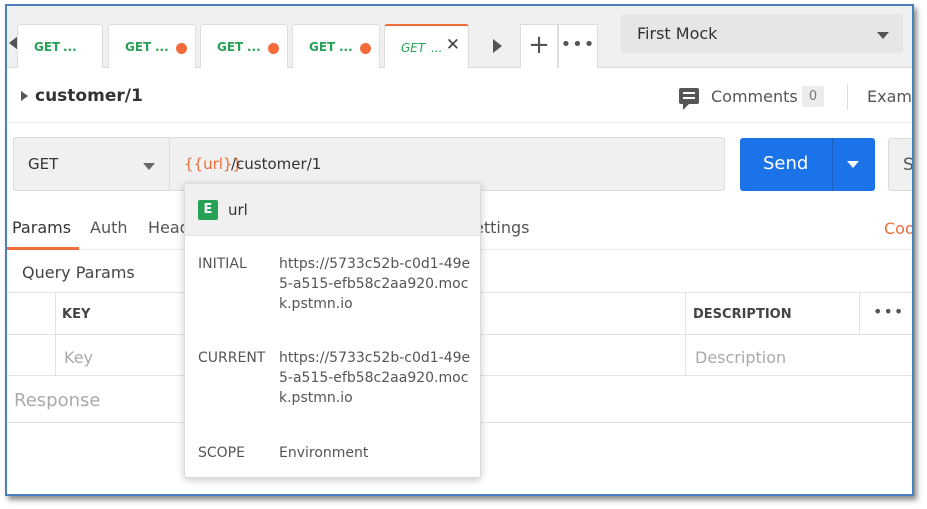 This screenshot has height=509, width=927. What do you see at coordinates (41, 227) in the screenshot?
I see `tab-params: Params` at bounding box center [41, 227].